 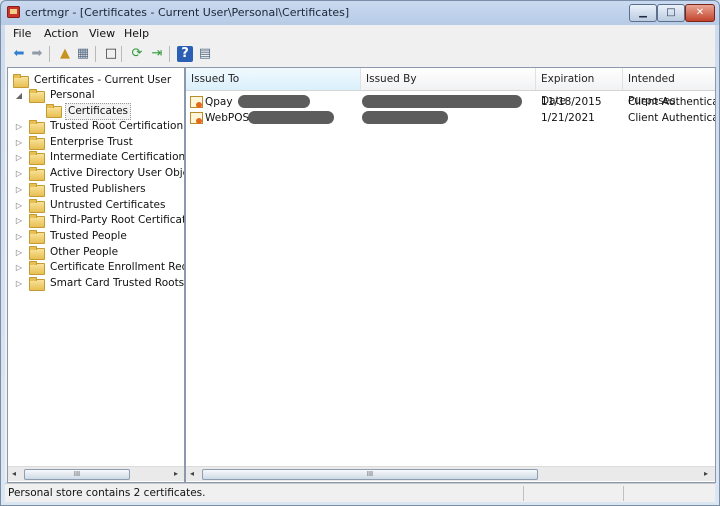 What do you see at coordinates (13, 12) in the screenshot?
I see `certmgr-app-icon` at bounding box center [13, 12].